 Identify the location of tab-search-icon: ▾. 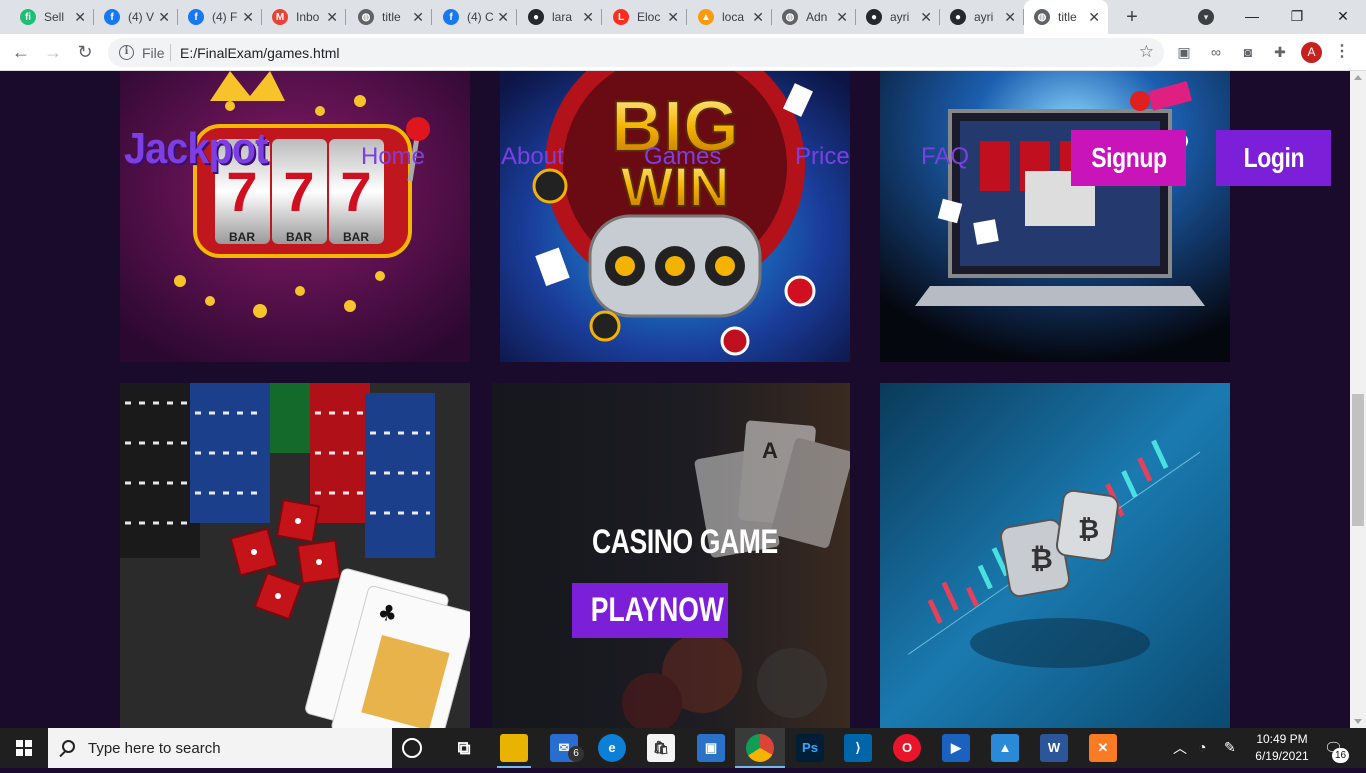
(1206, 17).